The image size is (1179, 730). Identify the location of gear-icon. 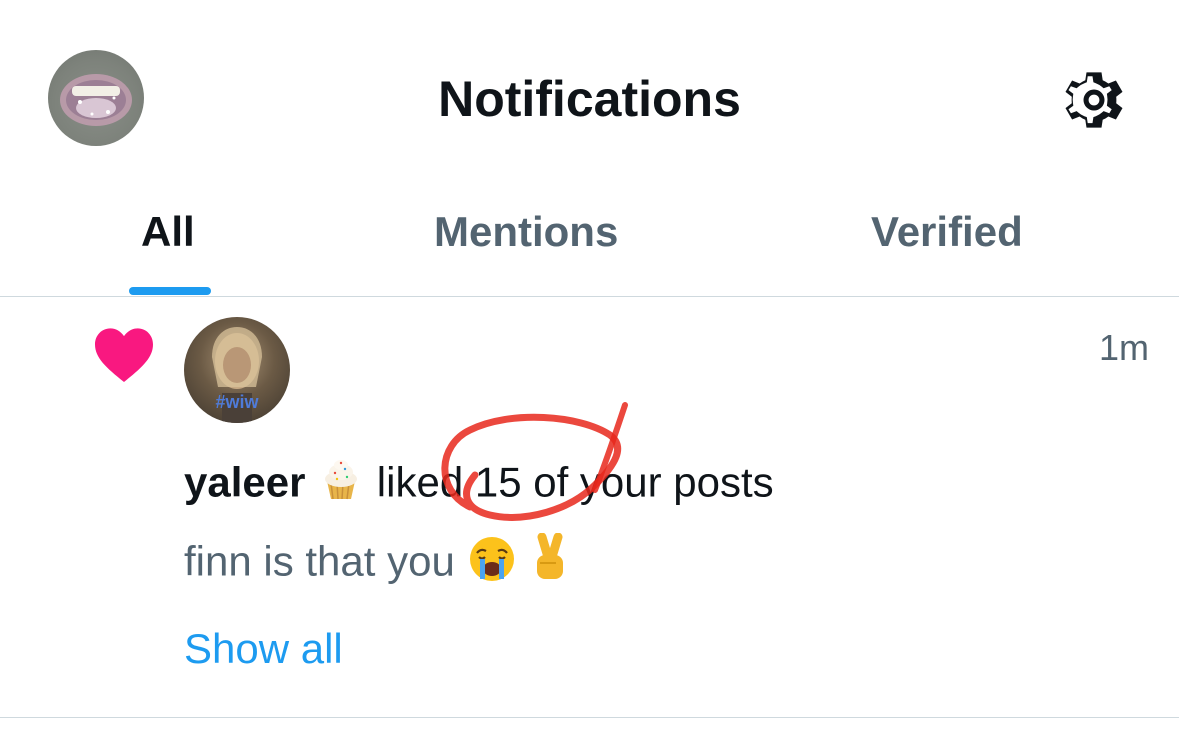
(1094, 100).